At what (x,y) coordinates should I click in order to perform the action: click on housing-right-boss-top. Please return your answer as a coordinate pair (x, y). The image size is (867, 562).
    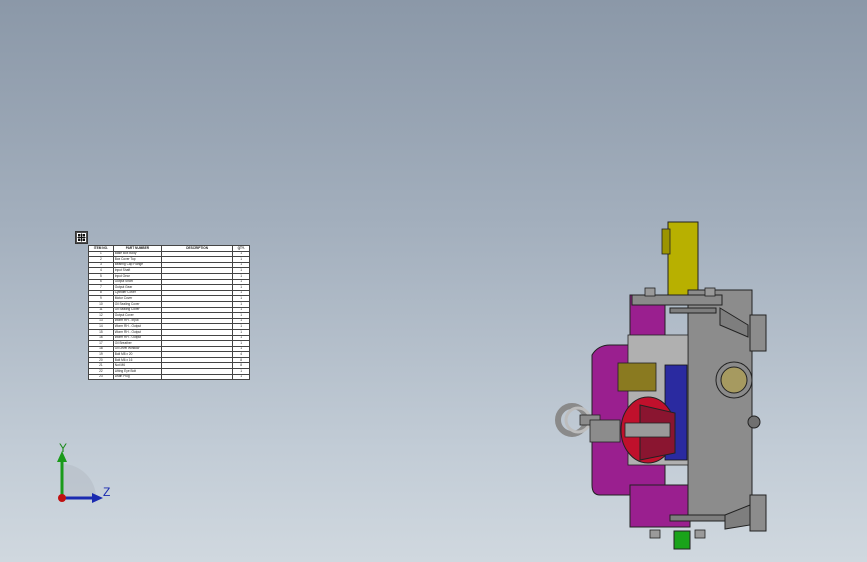
    Looking at the image, I should click on (758, 333).